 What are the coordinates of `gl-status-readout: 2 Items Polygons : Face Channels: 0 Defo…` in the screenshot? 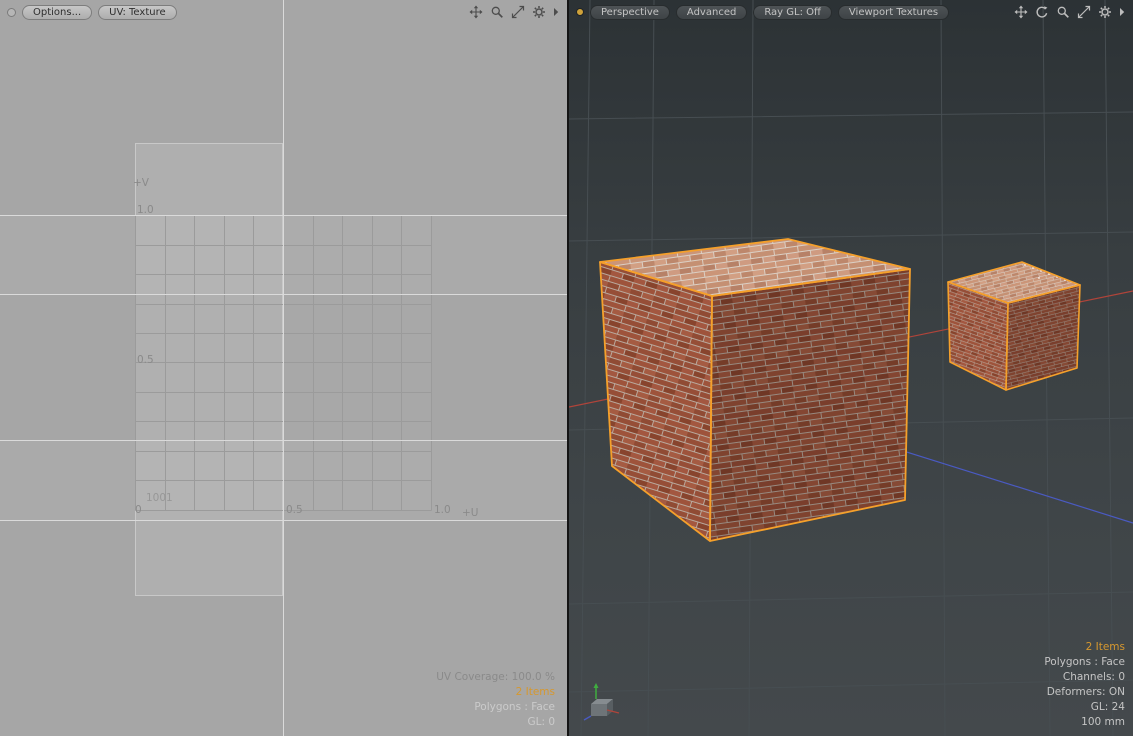 It's located at (1084, 685).